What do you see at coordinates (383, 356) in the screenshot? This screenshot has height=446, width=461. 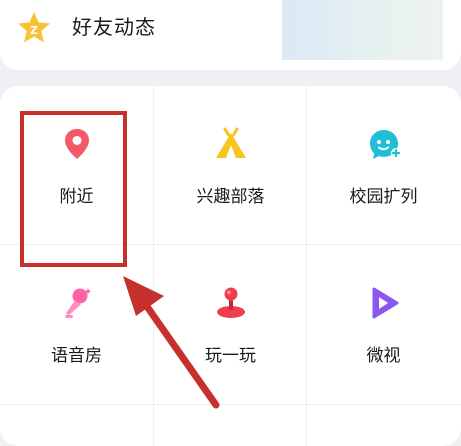 I see `grid-item-label: 微视` at bounding box center [383, 356].